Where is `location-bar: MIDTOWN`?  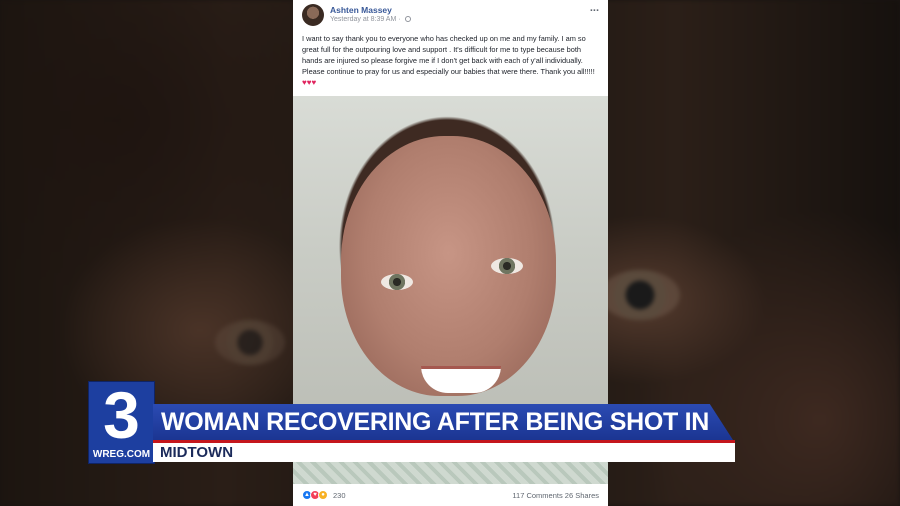
location-bar: MIDTOWN is located at coordinates (444, 452).